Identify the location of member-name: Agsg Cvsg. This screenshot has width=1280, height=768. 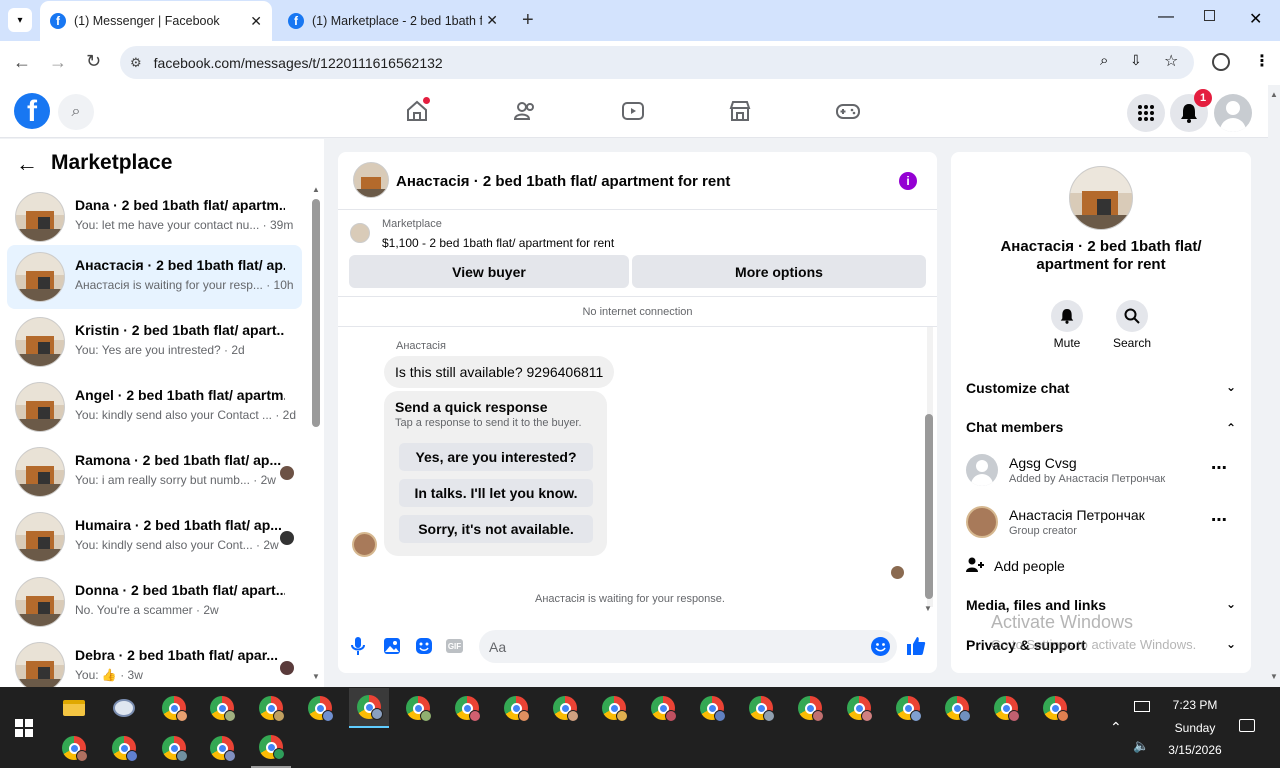
(1043, 463).